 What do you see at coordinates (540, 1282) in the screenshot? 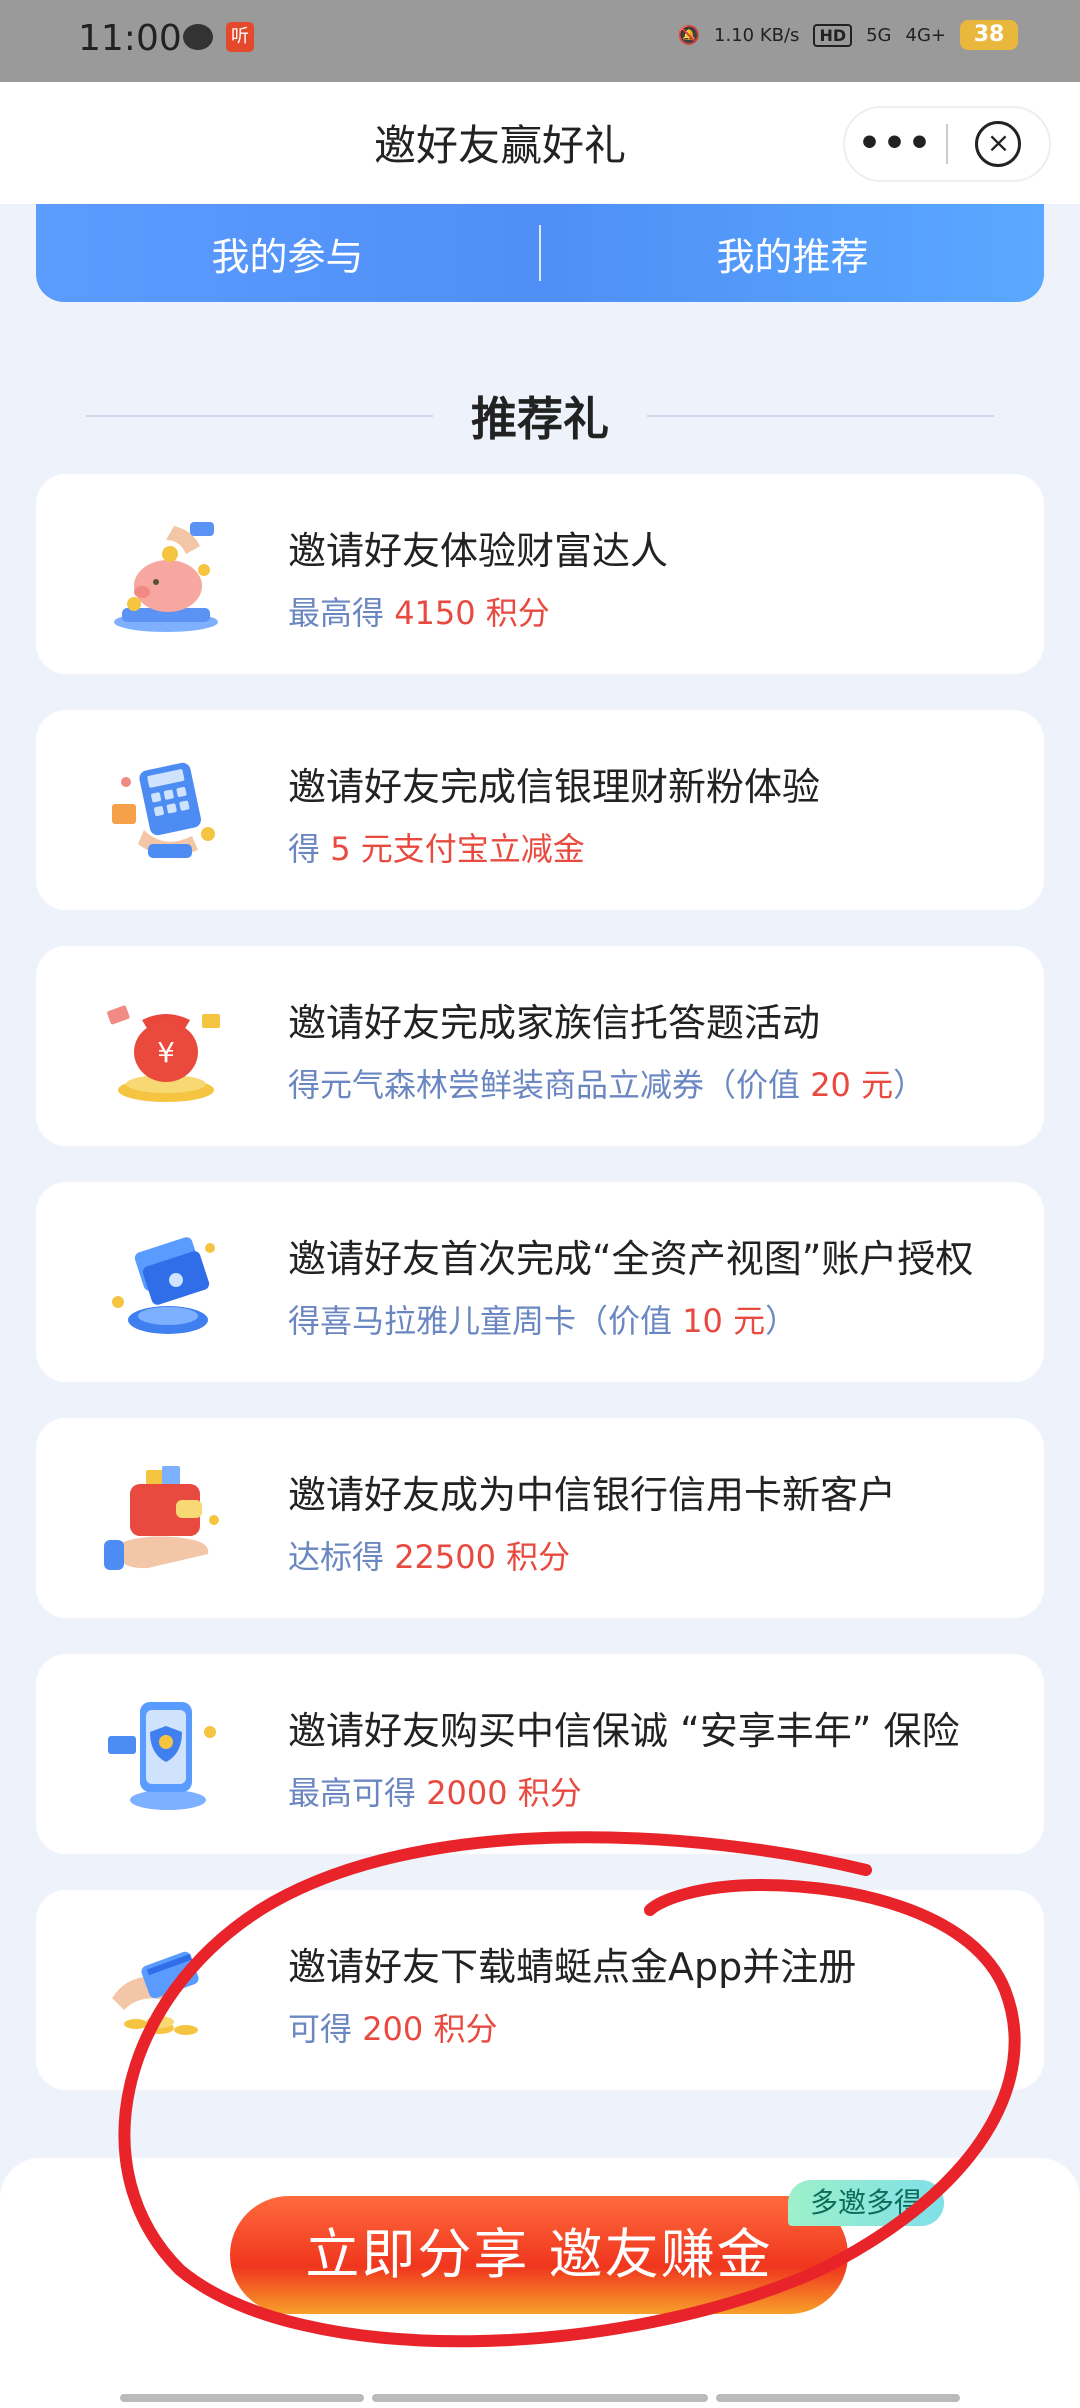
I see `reward-card-asset-view: 邀请好友首次完成“全资产视图”账户授权 得喜马拉雅儿童周卡（价值 10 元）` at bounding box center [540, 1282].